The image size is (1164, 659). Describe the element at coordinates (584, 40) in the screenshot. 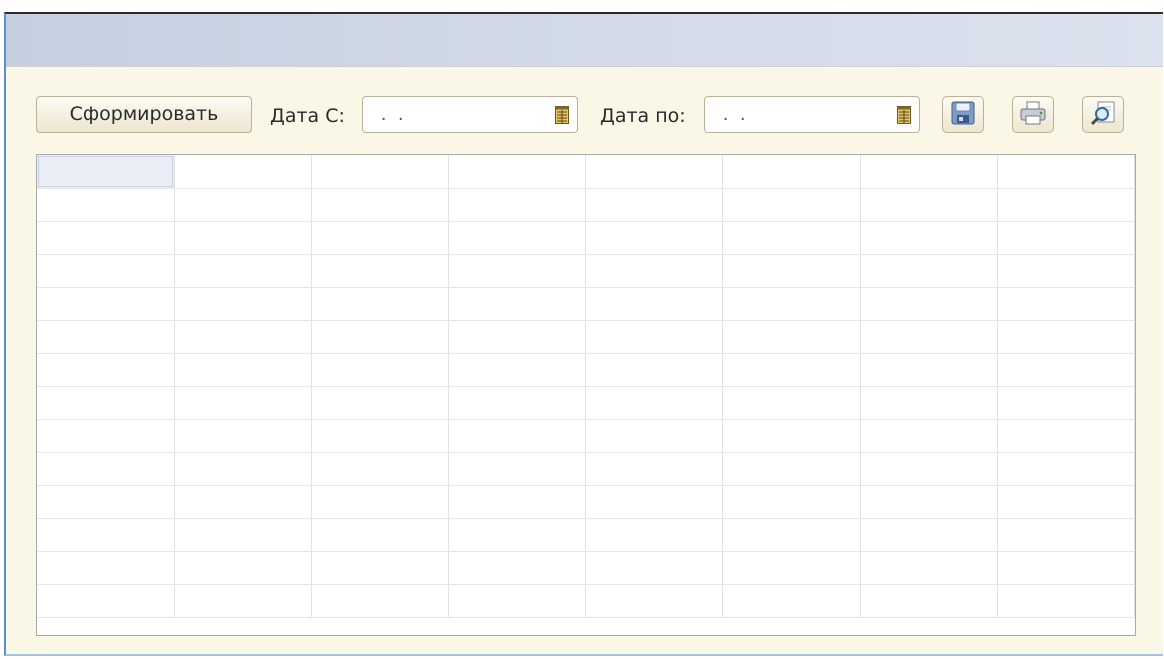

I see `title-bar` at that location.